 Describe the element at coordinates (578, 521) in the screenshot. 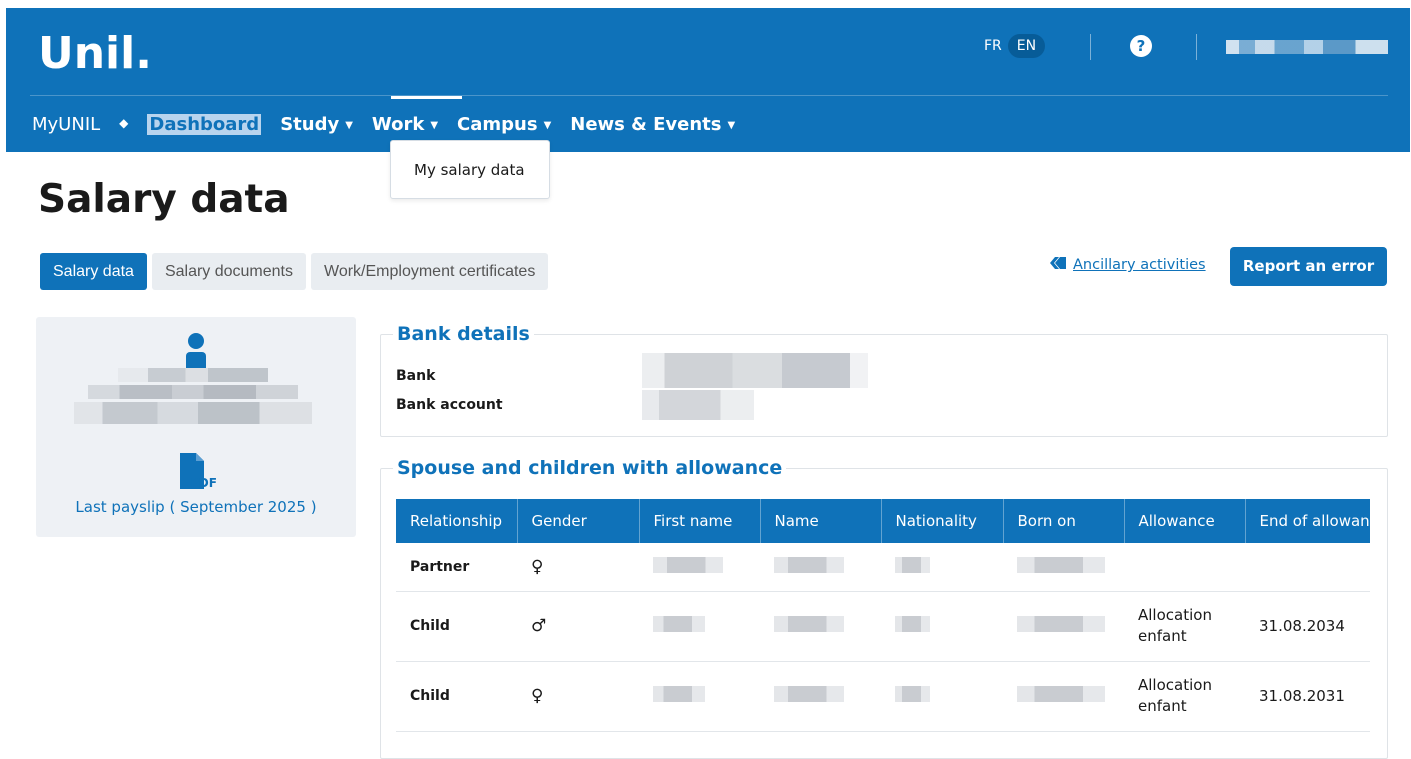

I see `col-gender: Gender` at that location.